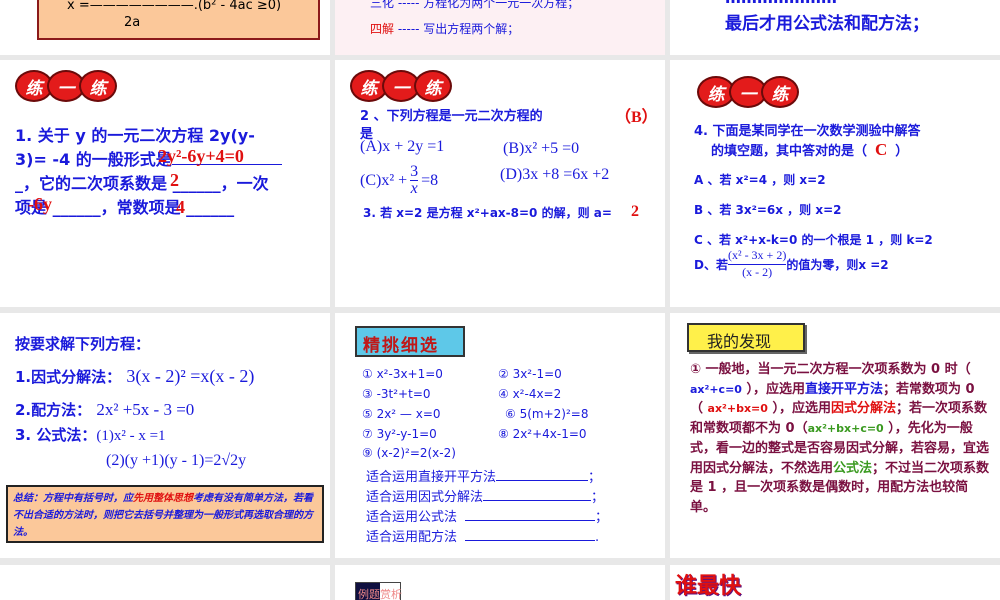 The image size is (1000, 600). I want to click on step-three: 三化 ----- 方程化为两个一元一次方程；, so click(475, 5).